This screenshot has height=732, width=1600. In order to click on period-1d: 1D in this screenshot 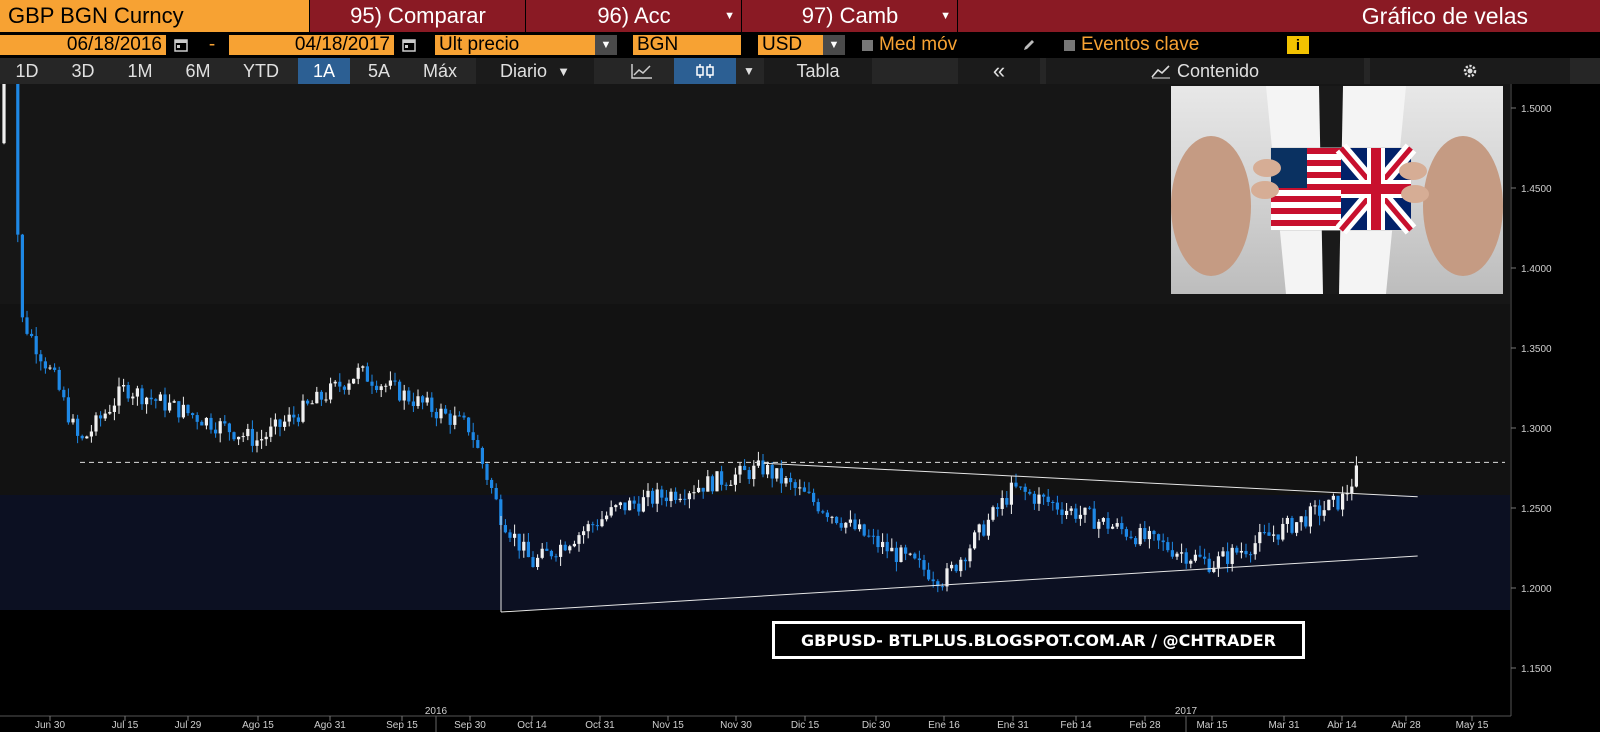, I will do `click(27, 71)`.